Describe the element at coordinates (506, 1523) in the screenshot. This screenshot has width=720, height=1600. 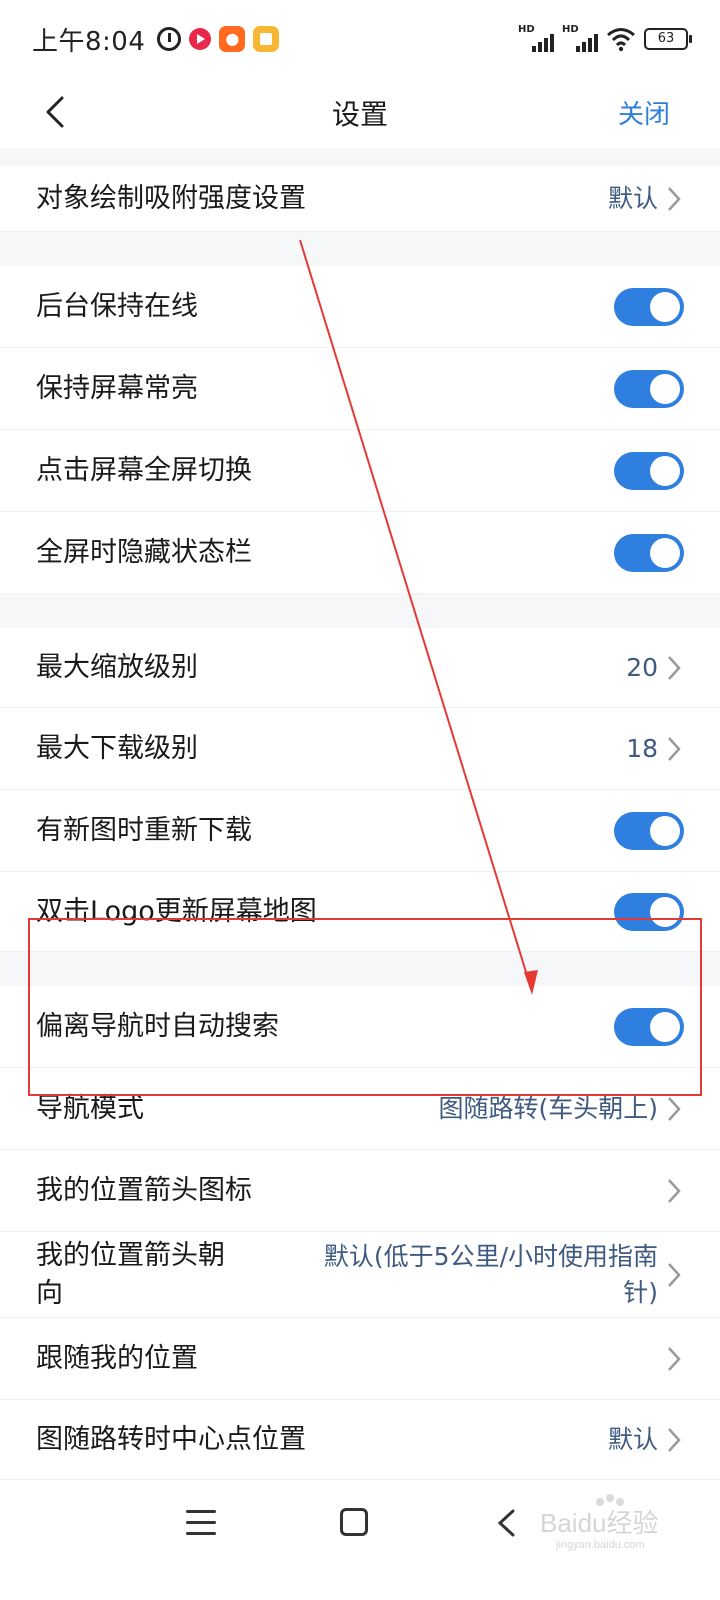
I see `nav-back-icon` at that location.